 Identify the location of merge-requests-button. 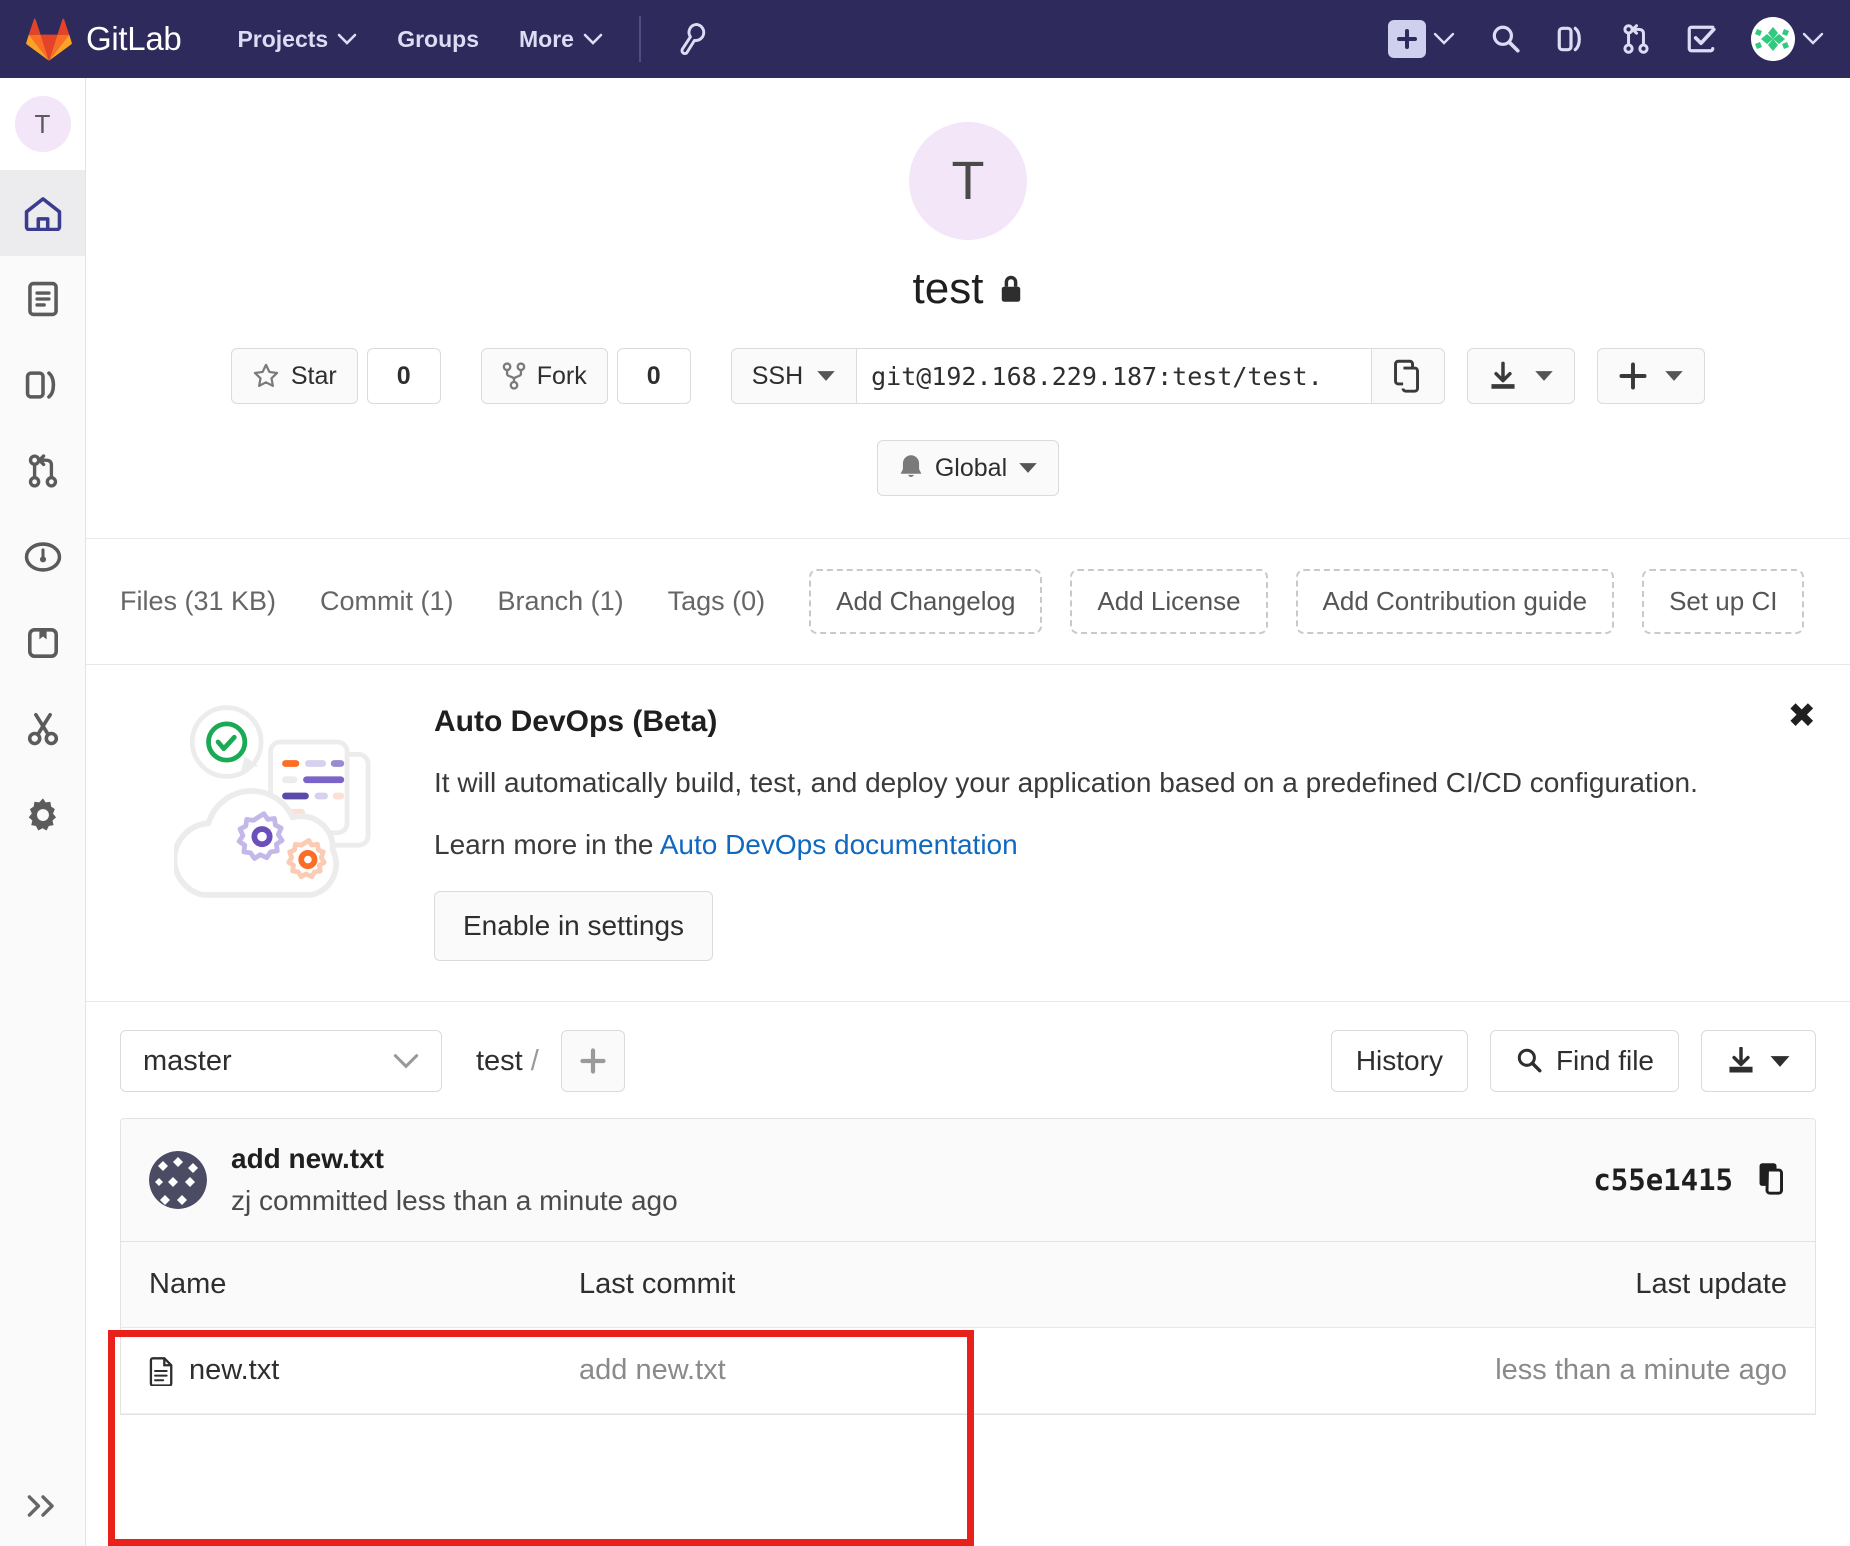
(1636, 39).